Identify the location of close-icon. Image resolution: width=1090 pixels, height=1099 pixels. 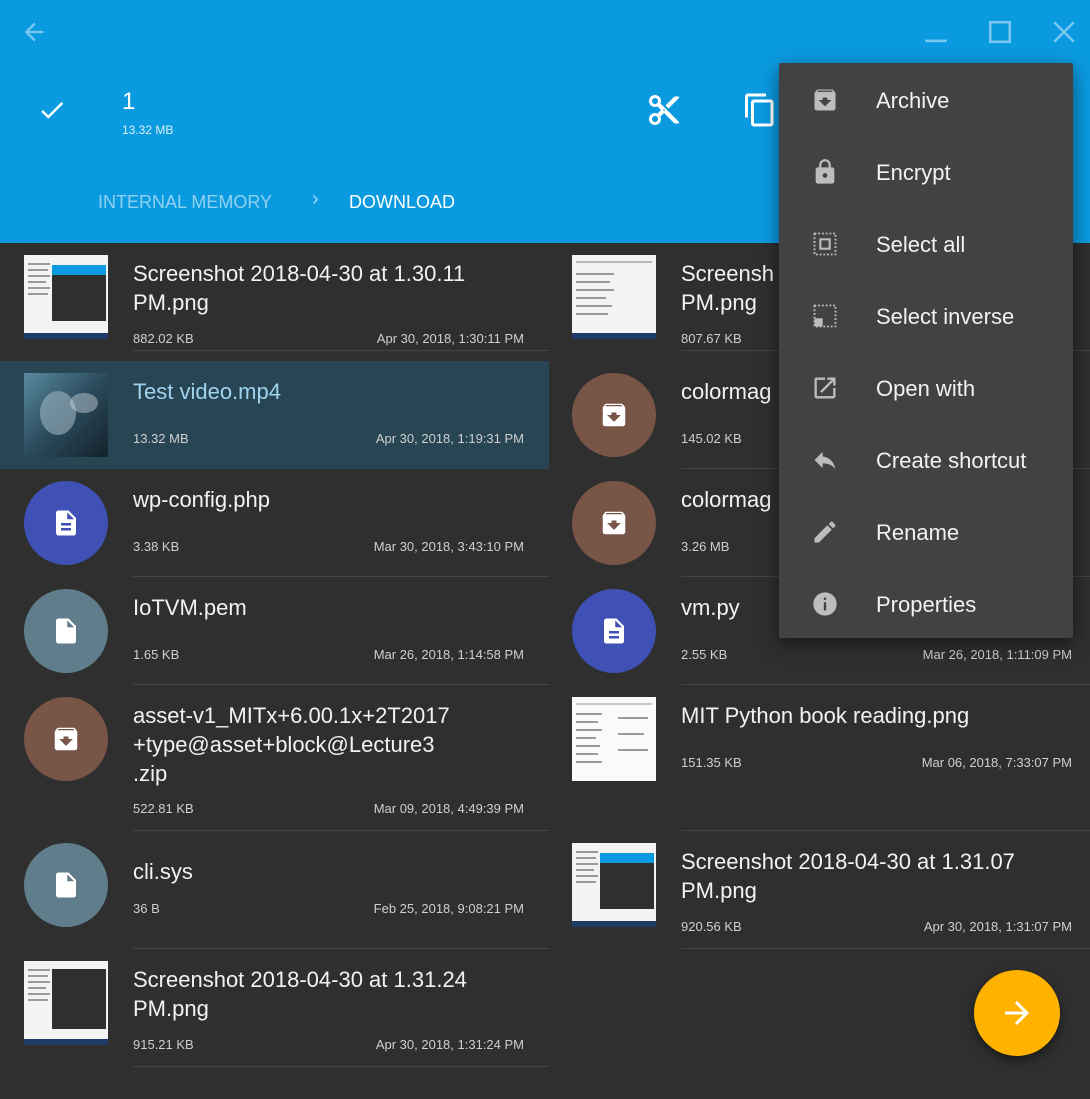
(1064, 32).